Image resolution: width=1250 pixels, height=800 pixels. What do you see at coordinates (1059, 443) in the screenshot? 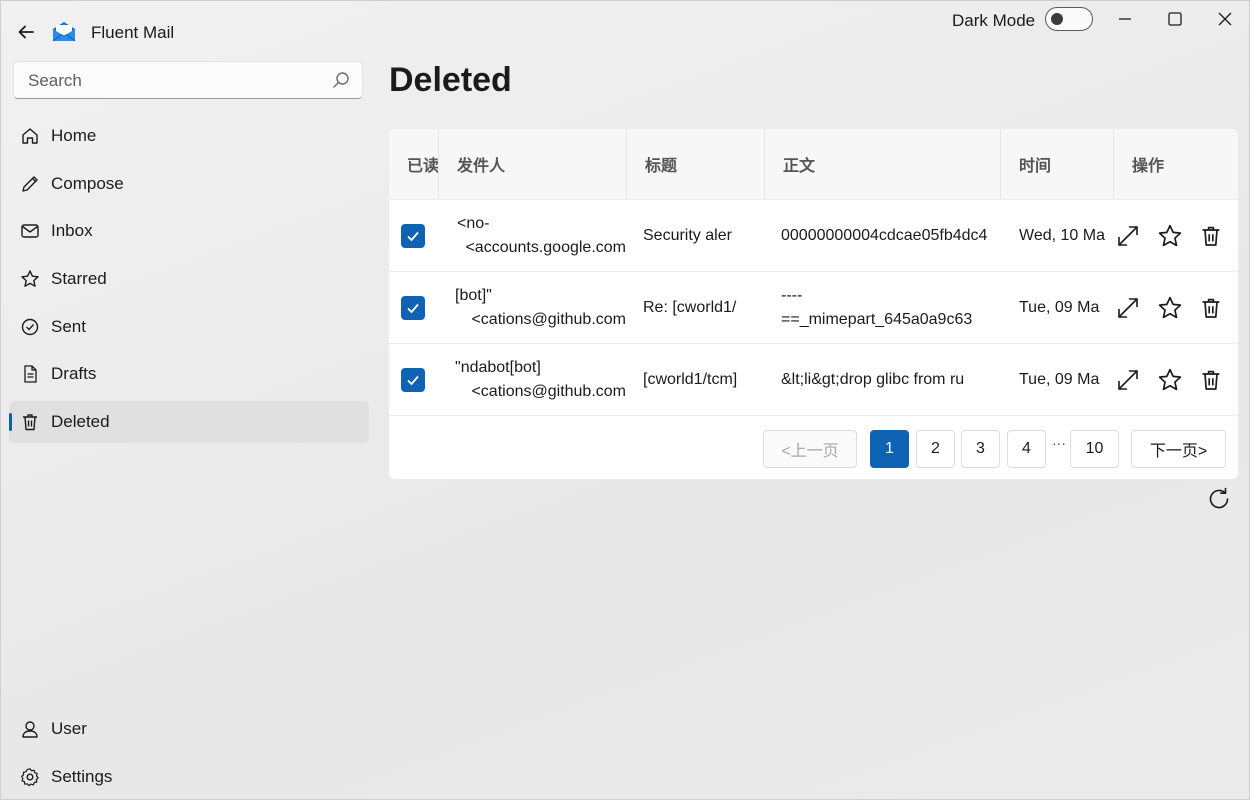
I see `pager-ellipsis: ···` at bounding box center [1059, 443].